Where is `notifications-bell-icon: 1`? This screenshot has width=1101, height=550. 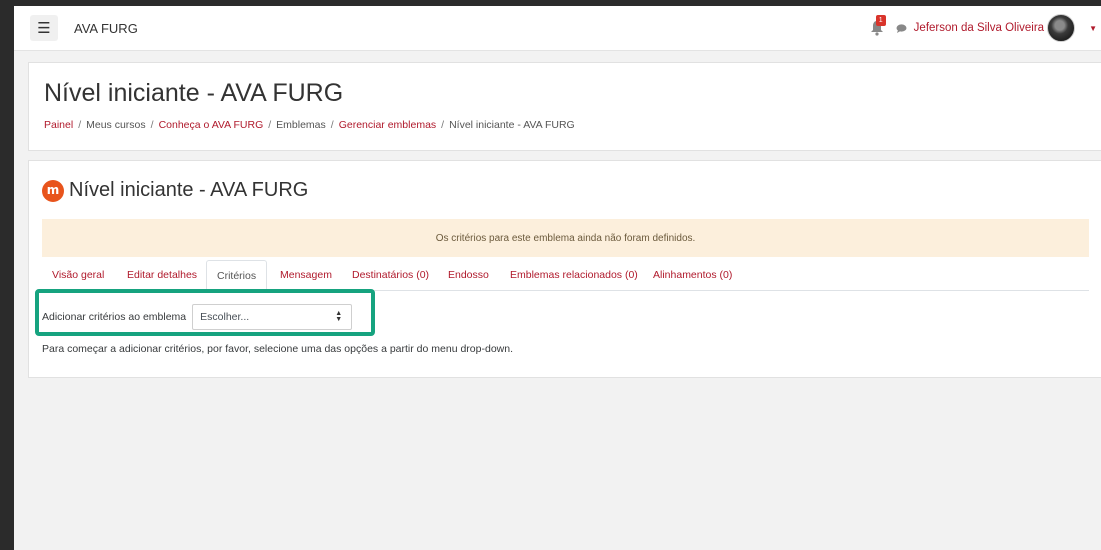 notifications-bell-icon: 1 is located at coordinates (878, 25).